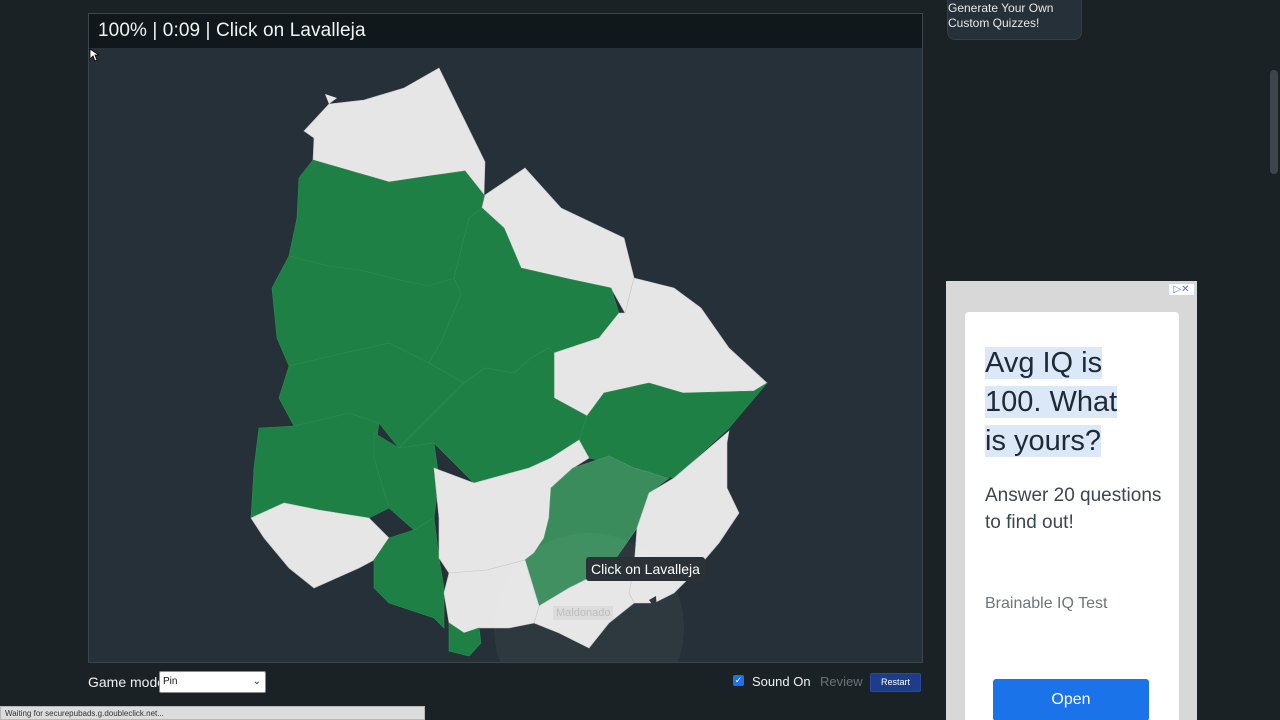 Image resolution: width=1280 pixels, height=720 pixels. I want to click on game-mode-label: Game mode:, so click(128, 682).